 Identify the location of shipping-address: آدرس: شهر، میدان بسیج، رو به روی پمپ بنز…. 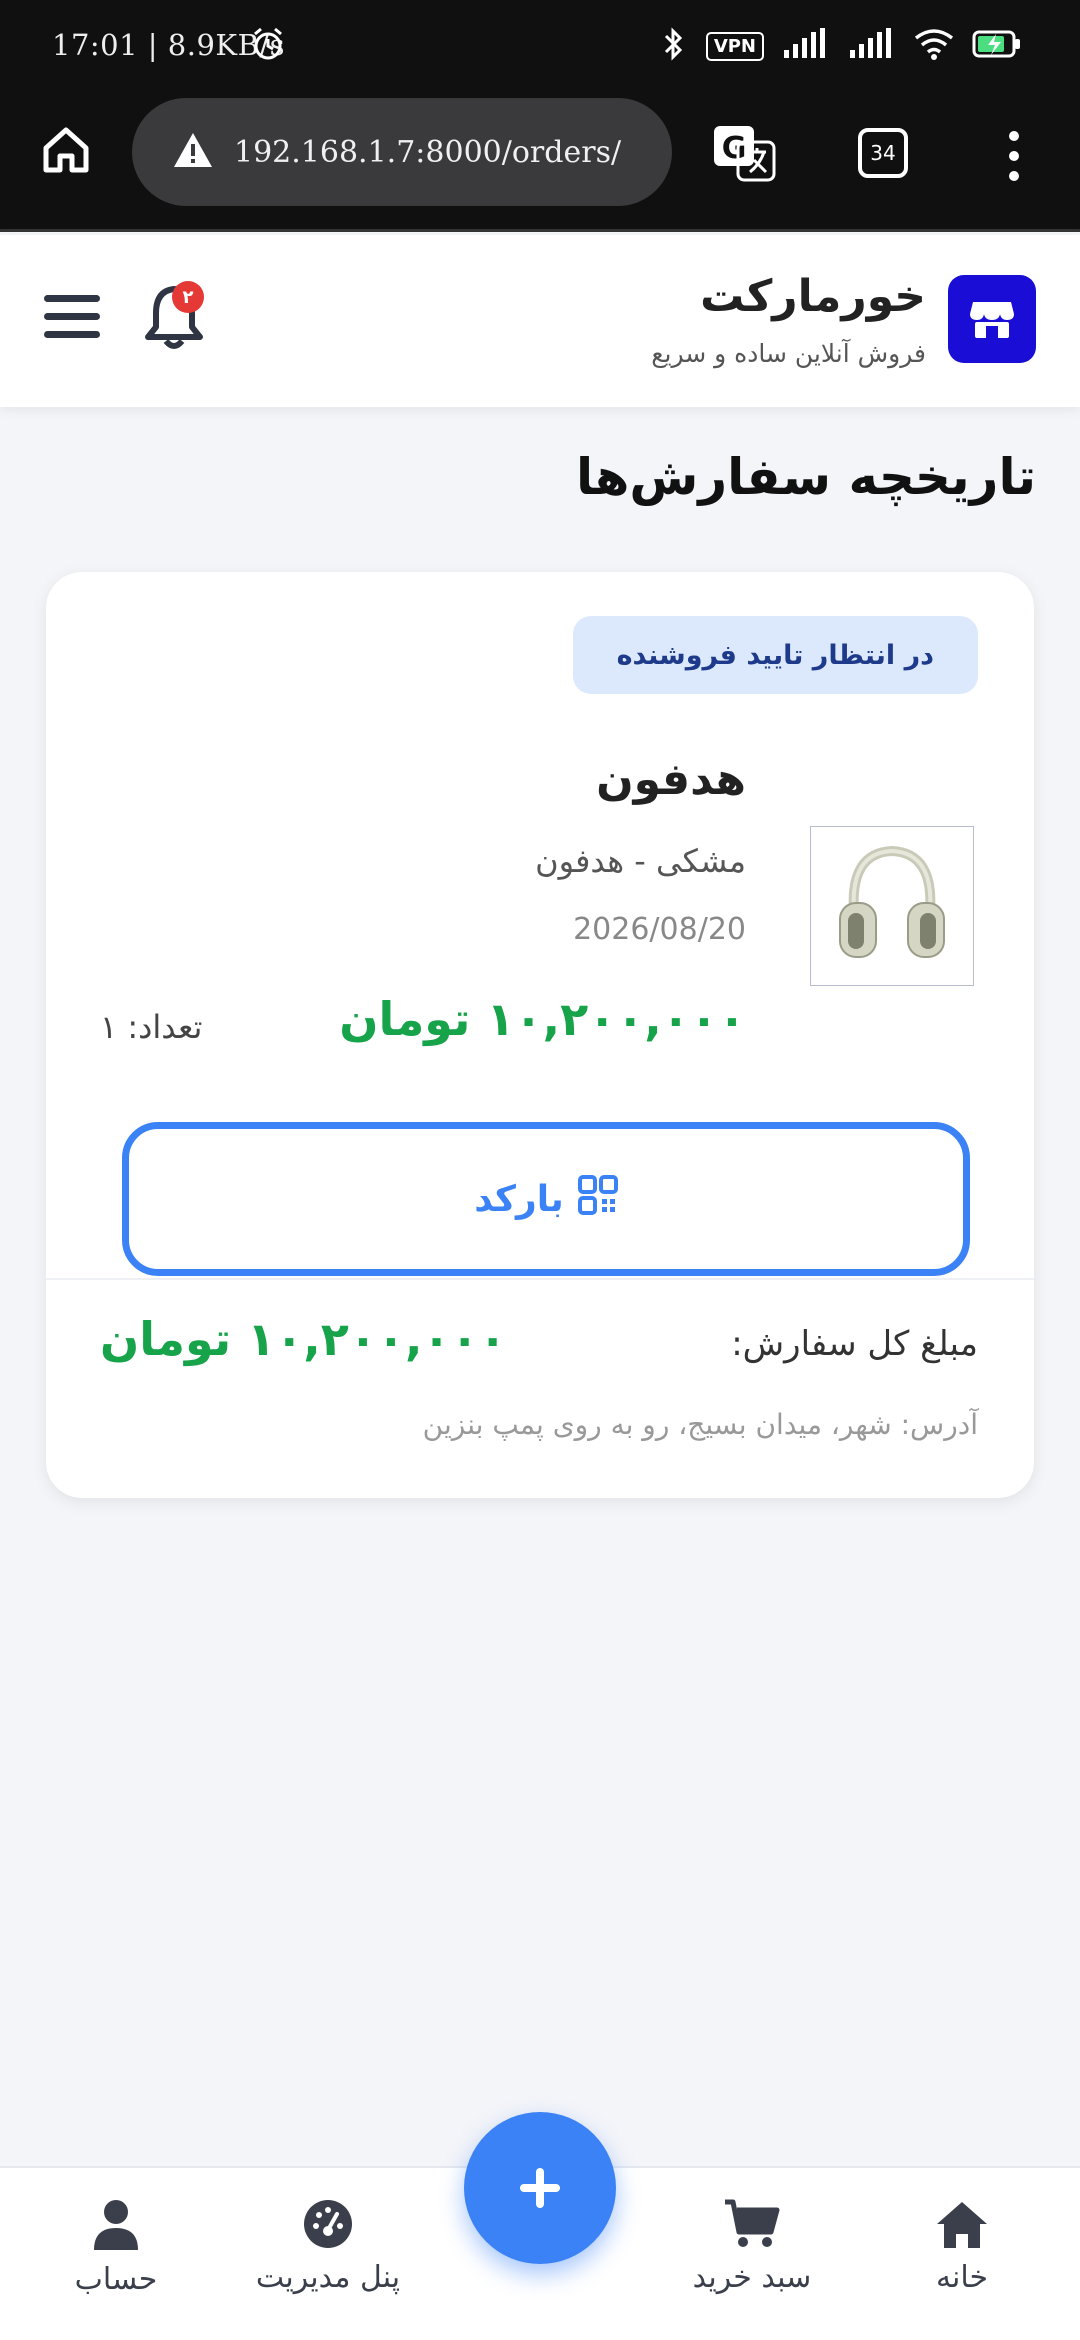
(700, 1424).